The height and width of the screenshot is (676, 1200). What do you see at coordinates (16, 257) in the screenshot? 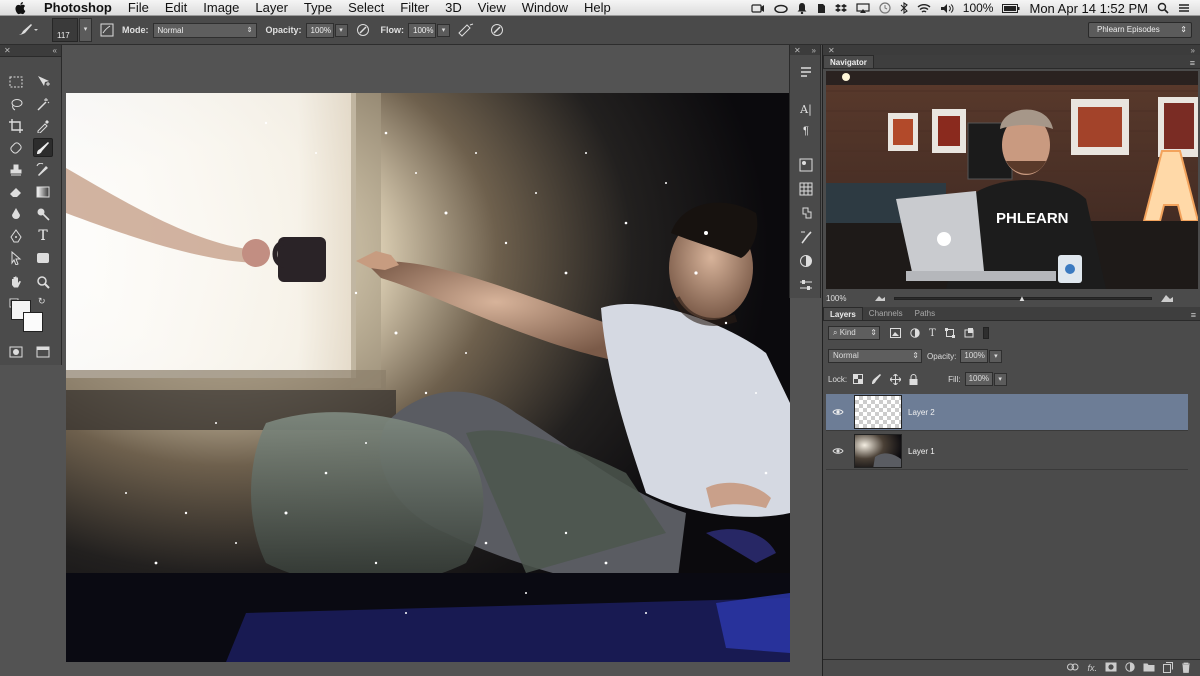
I see `path-selection-tool-icon` at bounding box center [16, 257].